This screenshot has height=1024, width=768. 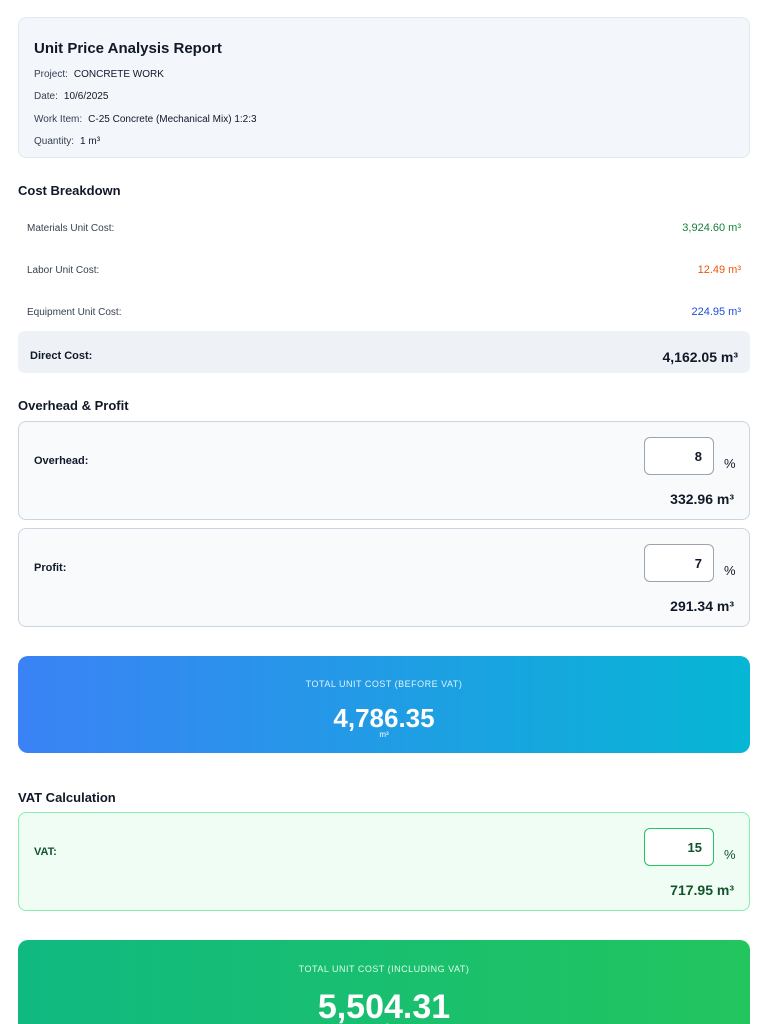 I want to click on work-item-value: C-25 Concrete (Mechanical Mix) 1:2:3, so click(x=172, y=119).